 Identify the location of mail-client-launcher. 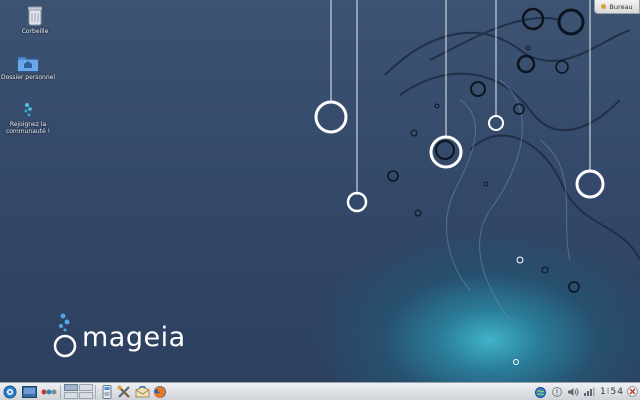
(142, 392).